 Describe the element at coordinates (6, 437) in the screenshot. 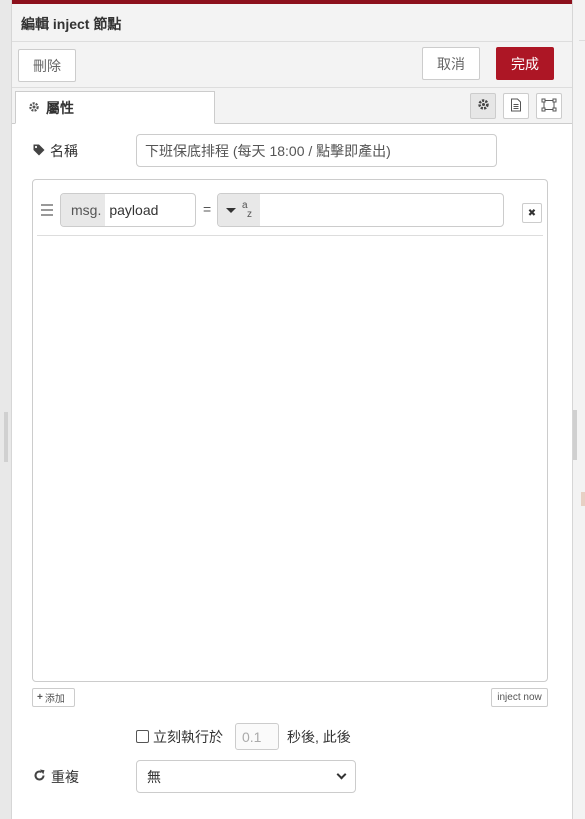

I see `resize-handle-left` at that location.